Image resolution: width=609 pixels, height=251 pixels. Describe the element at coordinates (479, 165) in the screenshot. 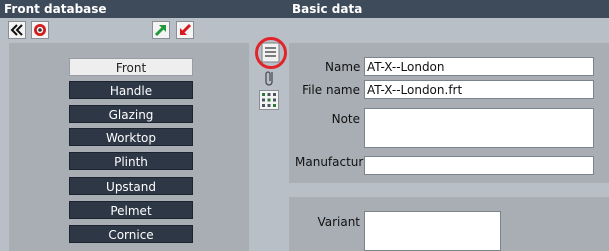

I see `manufacturer-field` at that location.